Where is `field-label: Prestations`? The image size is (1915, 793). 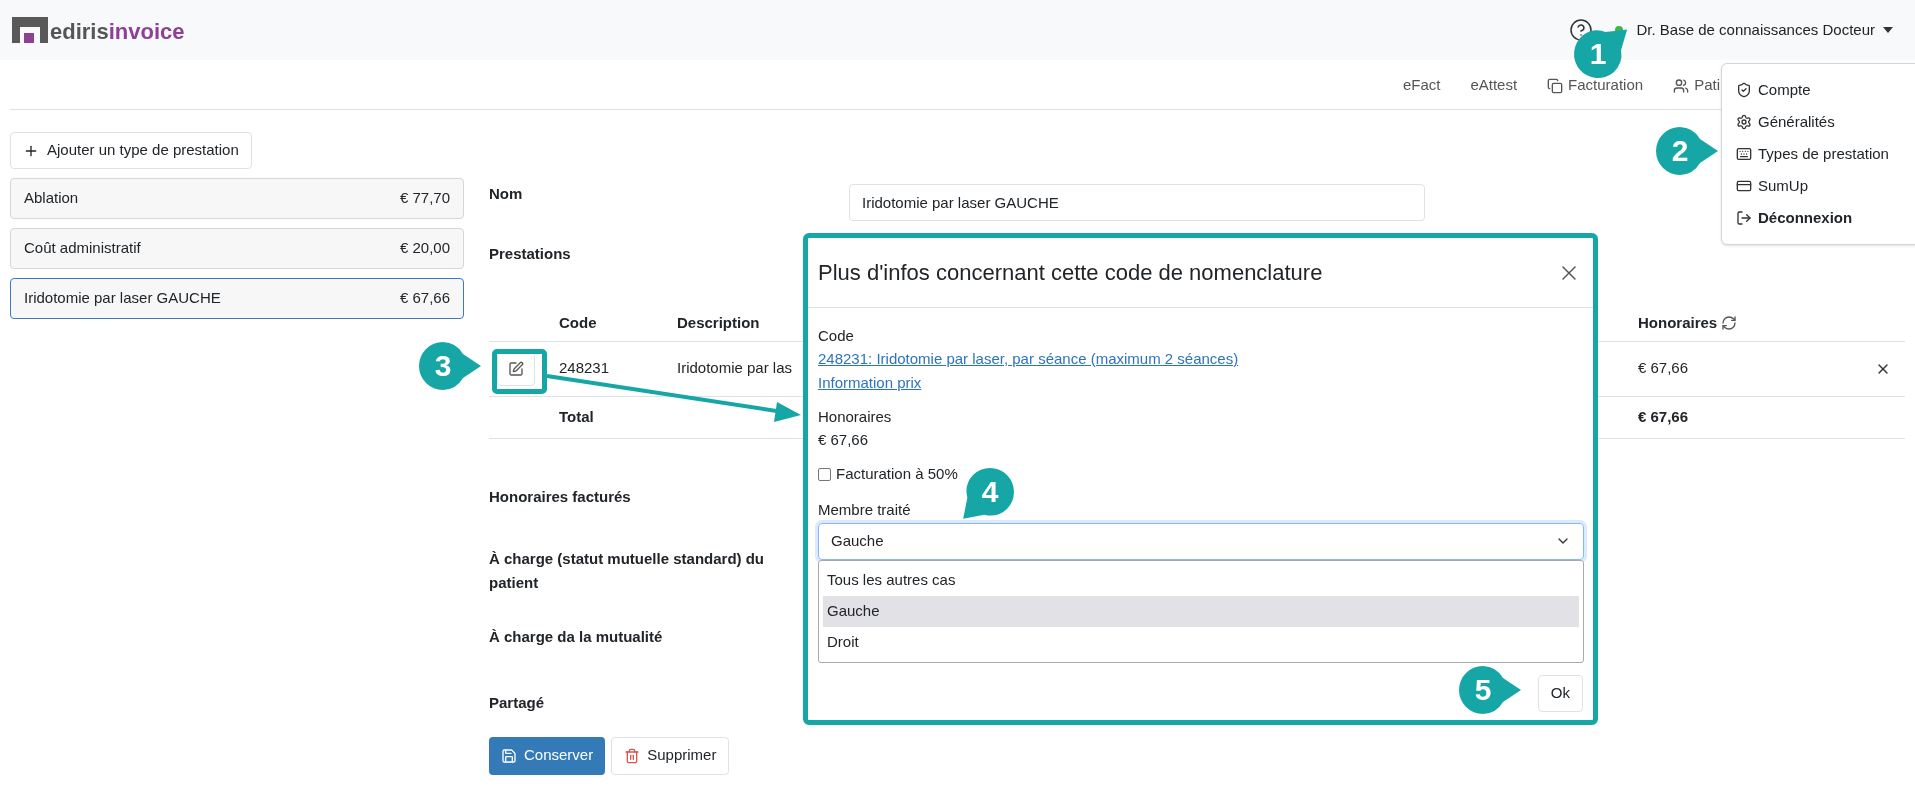 field-label: Prestations is located at coordinates (530, 254).